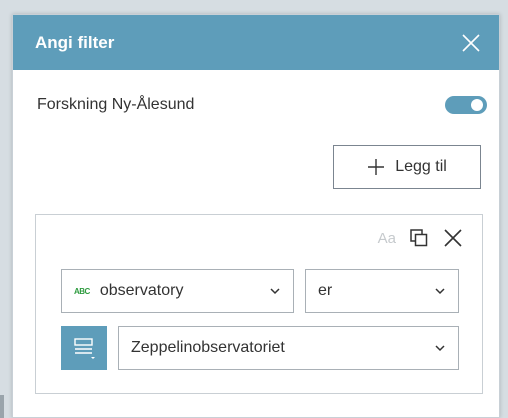  What do you see at coordinates (82, 291) in the screenshot?
I see `string-type-badge: ABC` at bounding box center [82, 291].